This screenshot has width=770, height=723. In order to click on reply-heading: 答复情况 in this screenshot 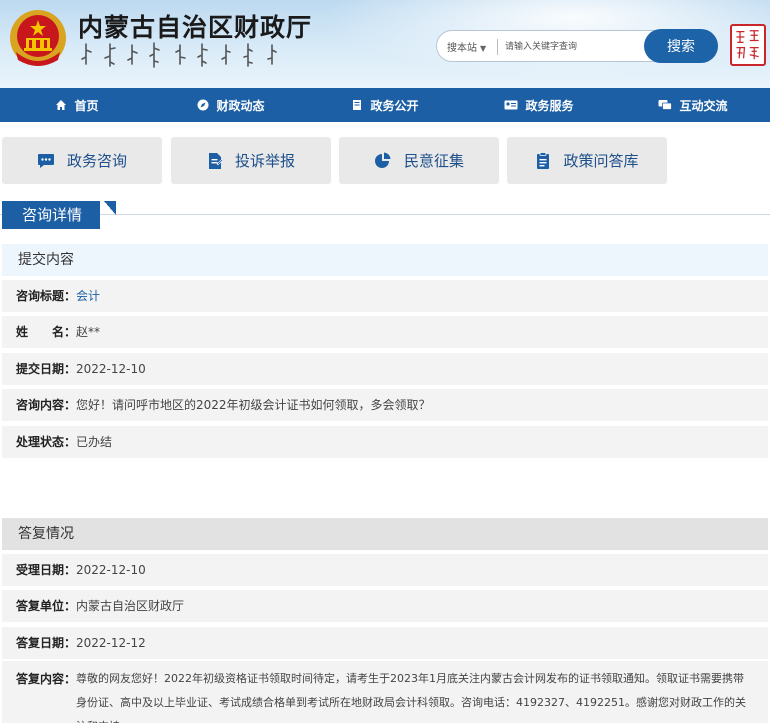, I will do `click(385, 534)`.